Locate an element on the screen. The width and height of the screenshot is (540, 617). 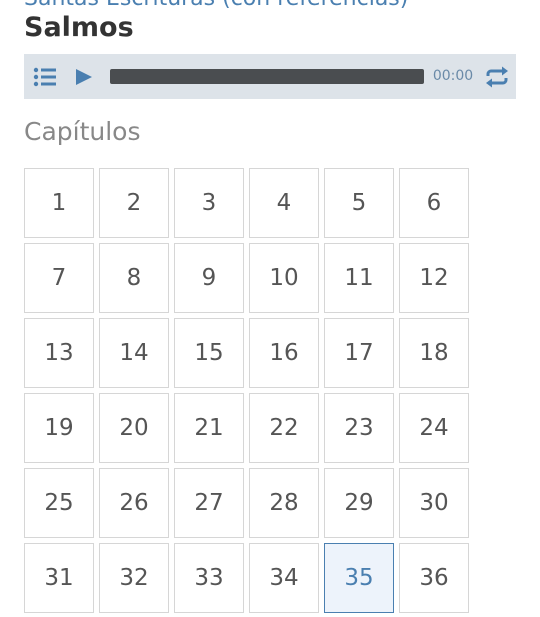
chapter-22-button: 22 is located at coordinates (284, 428).